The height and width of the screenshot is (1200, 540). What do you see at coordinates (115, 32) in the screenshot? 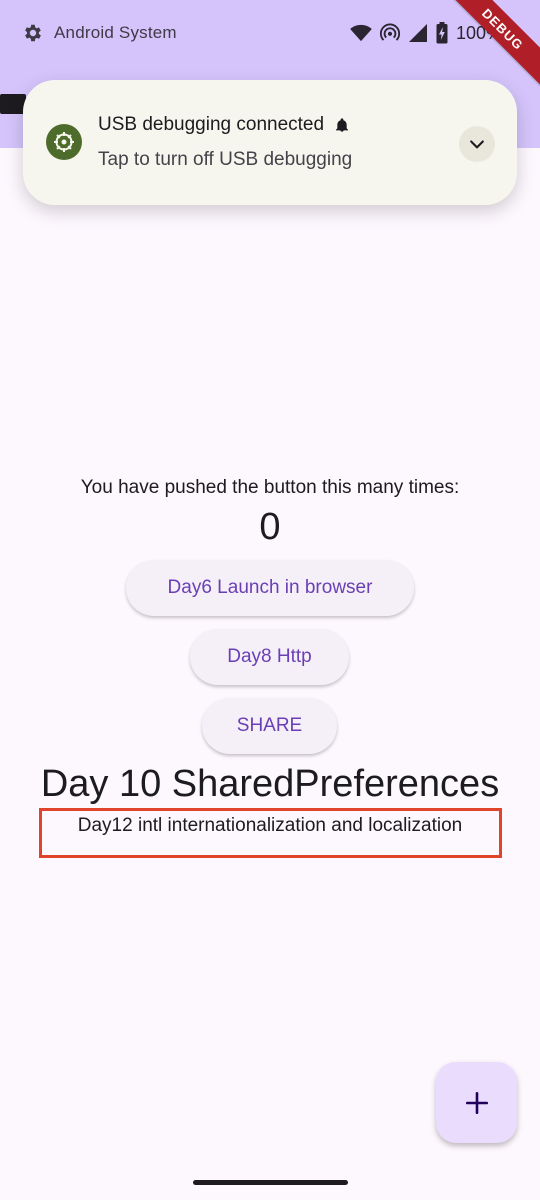
I see `status-bar-app-name: Android System` at bounding box center [115, 32].